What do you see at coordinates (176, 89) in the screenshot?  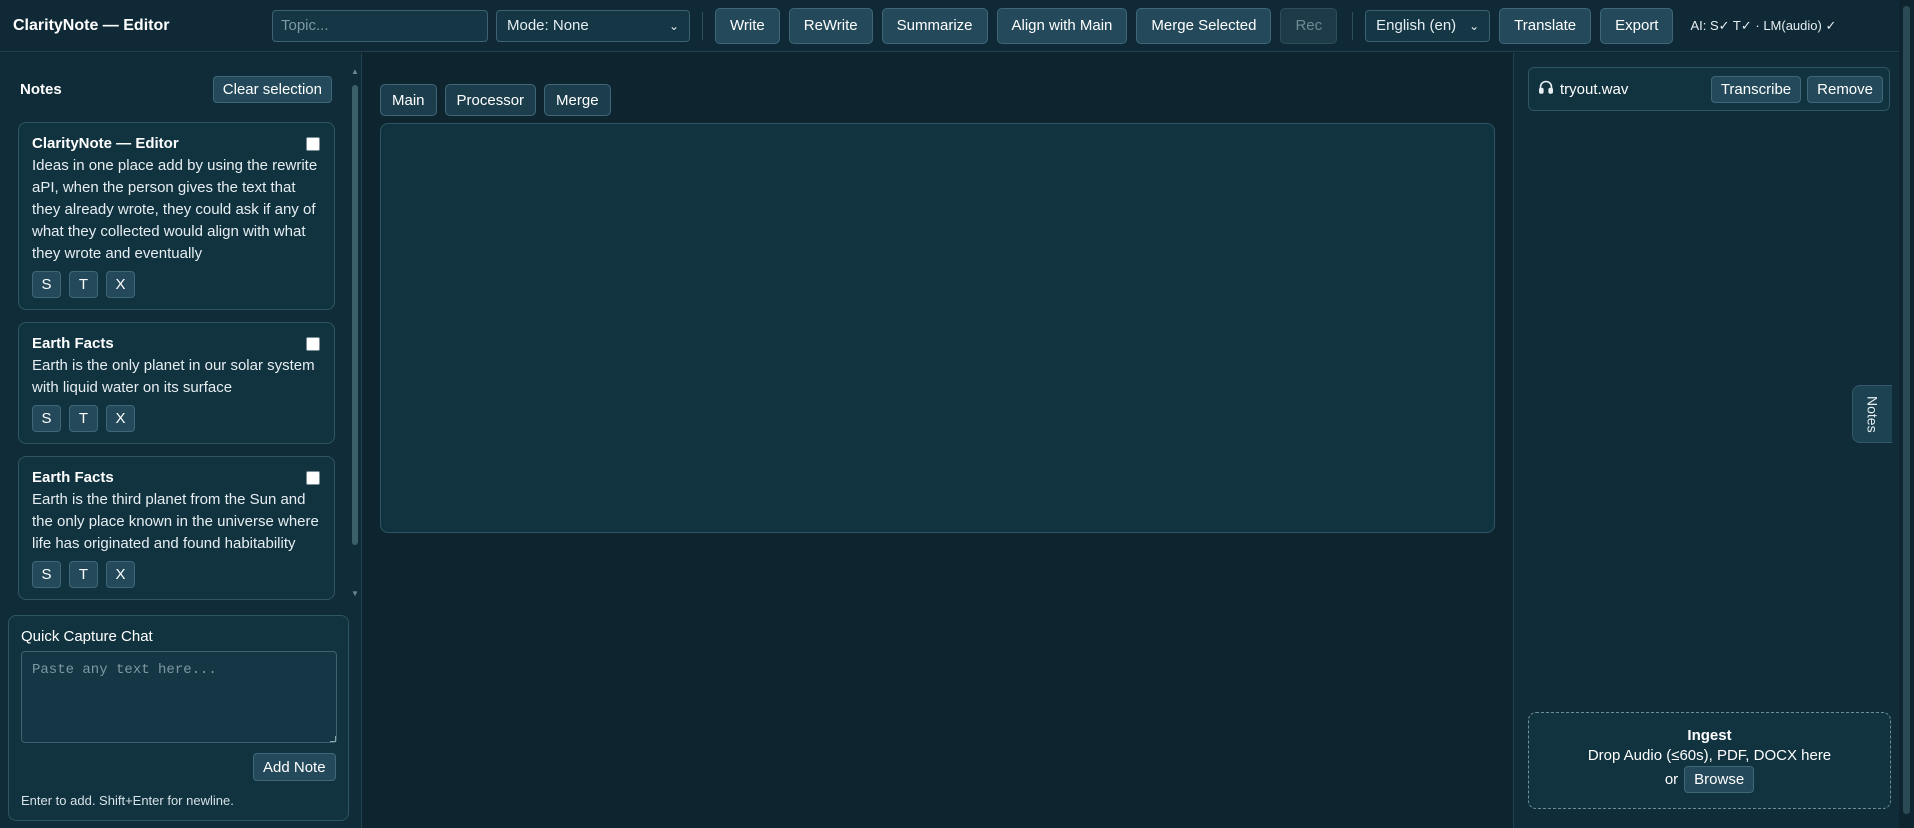 I see `notes-header: Notes Clear selection` at bounding box center [176, 89].